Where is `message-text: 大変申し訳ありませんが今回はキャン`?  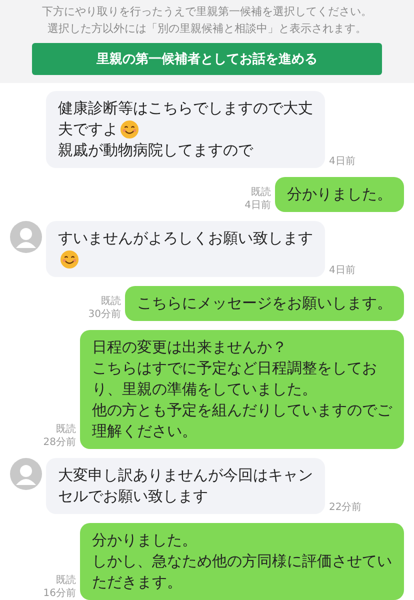
message-text: 大変申し訳ありませんが今回はキャン is located at coordinates (185, 475).